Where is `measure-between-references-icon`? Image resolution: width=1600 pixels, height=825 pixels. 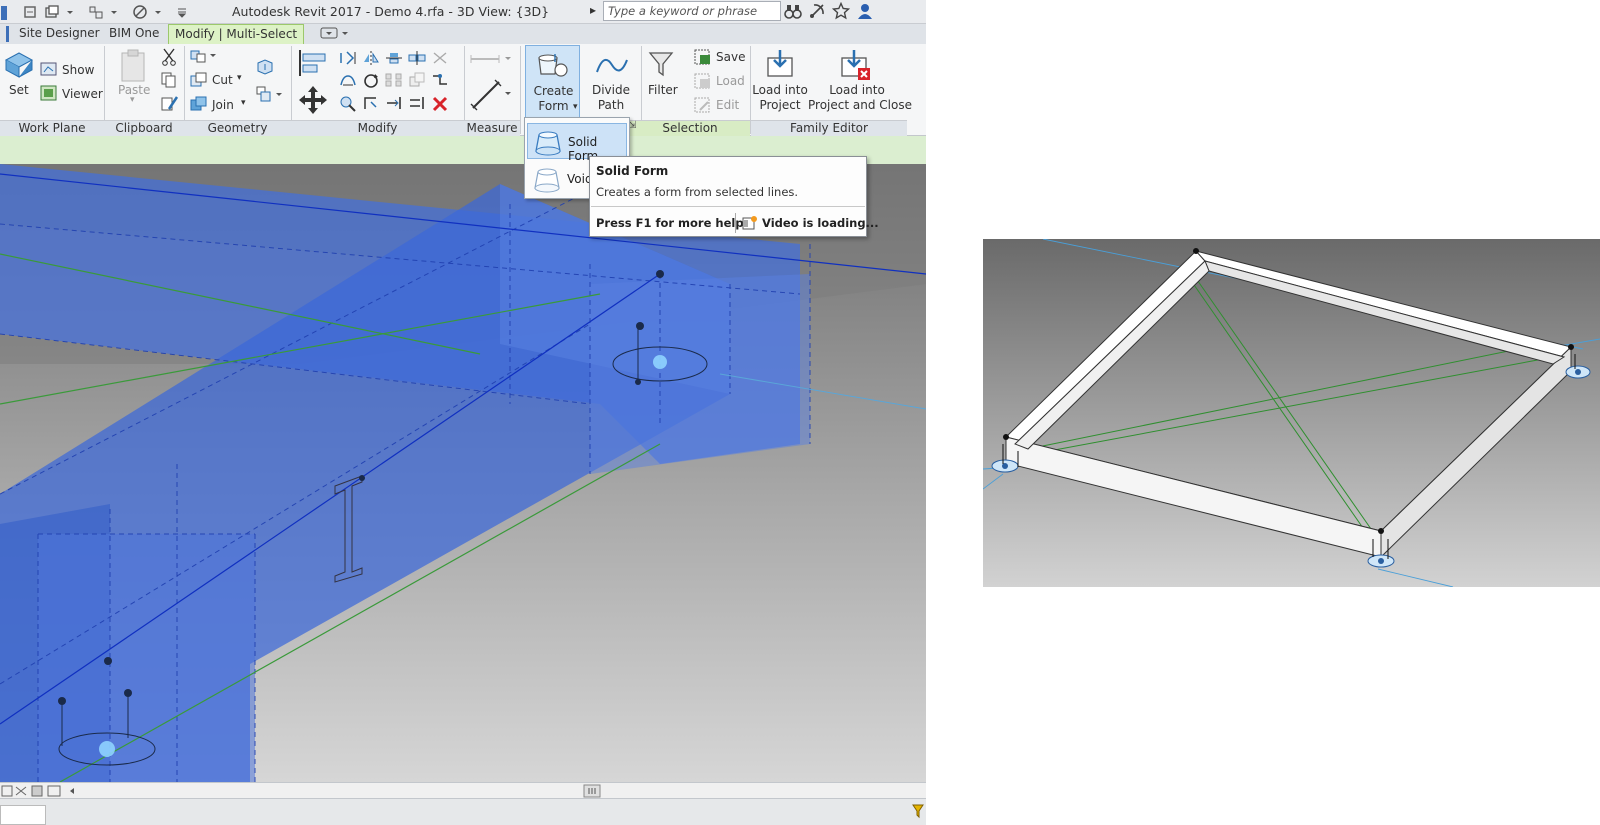 measure-between-references-icon is located at coordinates (492, 60).